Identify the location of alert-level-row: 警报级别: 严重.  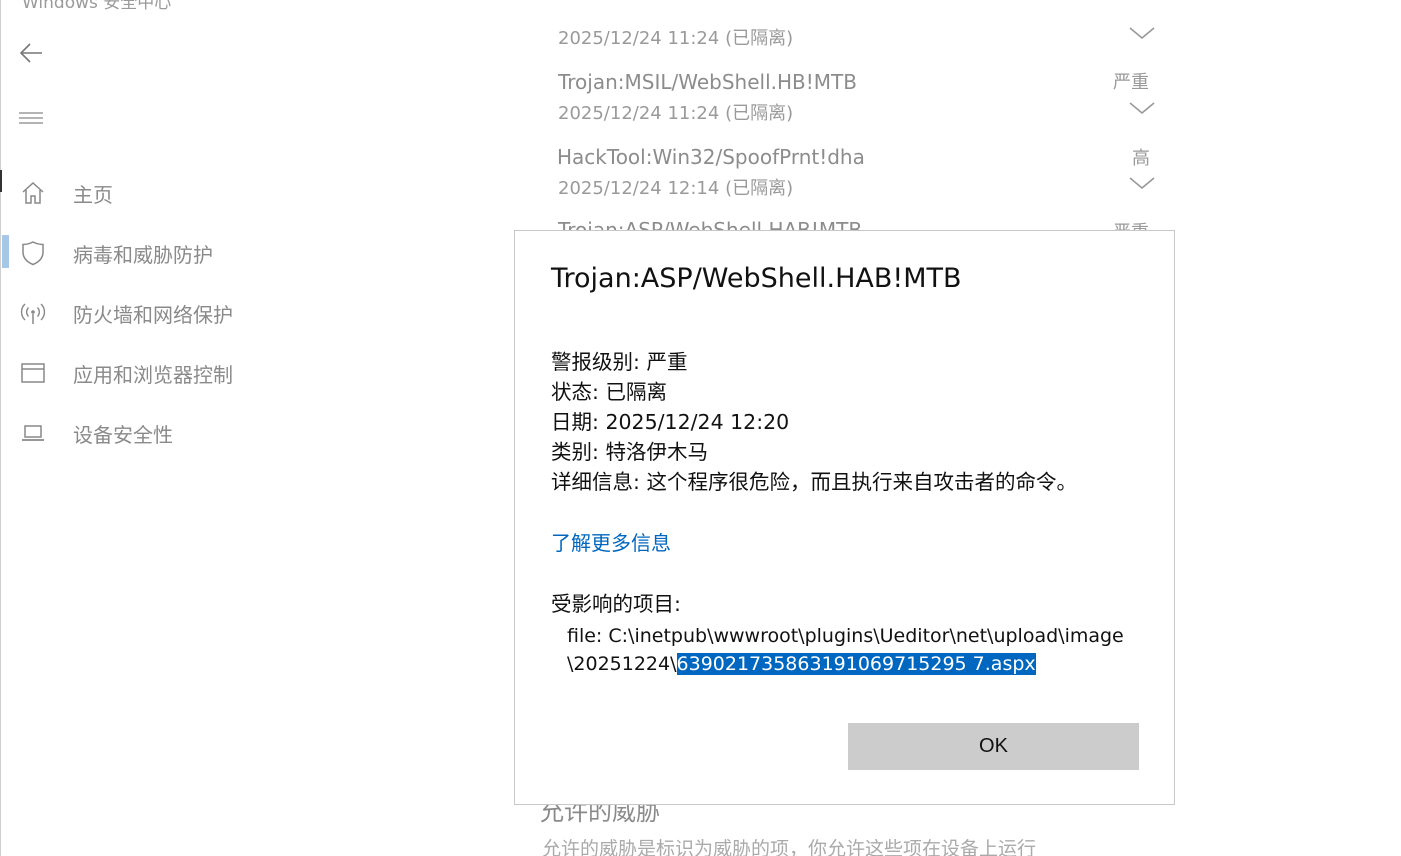
(814, 362).